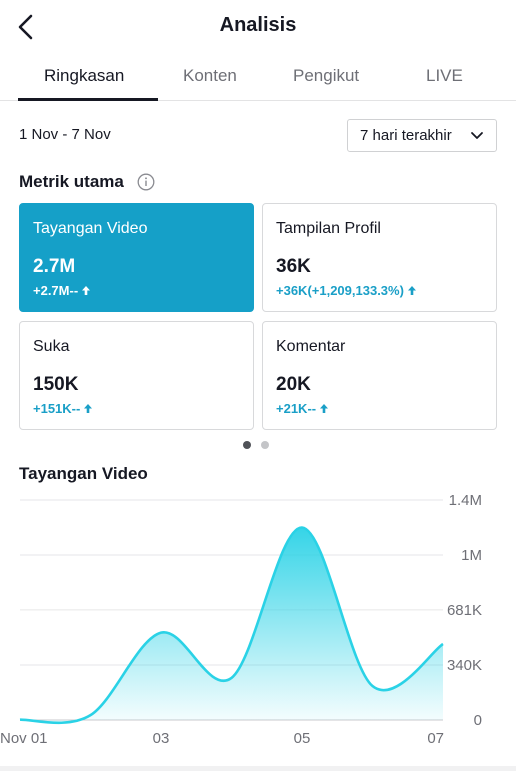  What do you see at coordinates (24, 738) in the screenshot?
I see `x-tick-label: Nov 01` at bounding box center [24, 738].